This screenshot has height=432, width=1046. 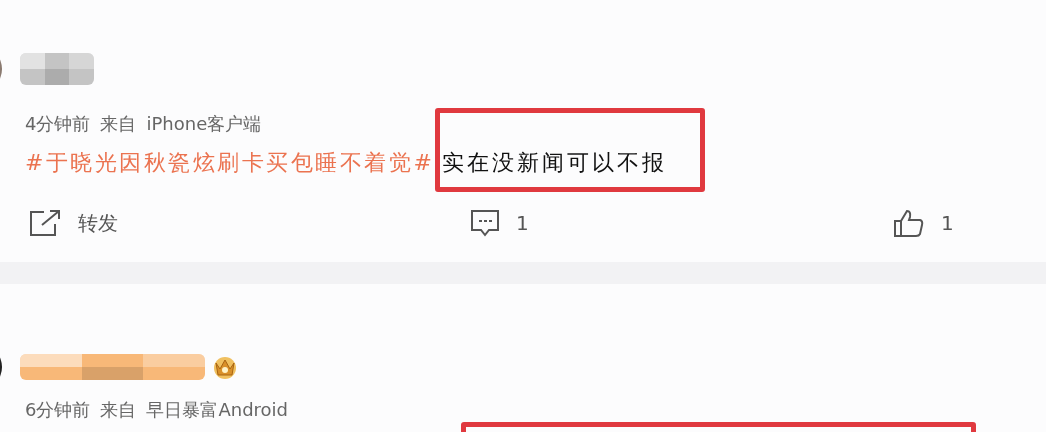 I want to click on source-link: 早日暴富Android, so click(x=217, y=410).